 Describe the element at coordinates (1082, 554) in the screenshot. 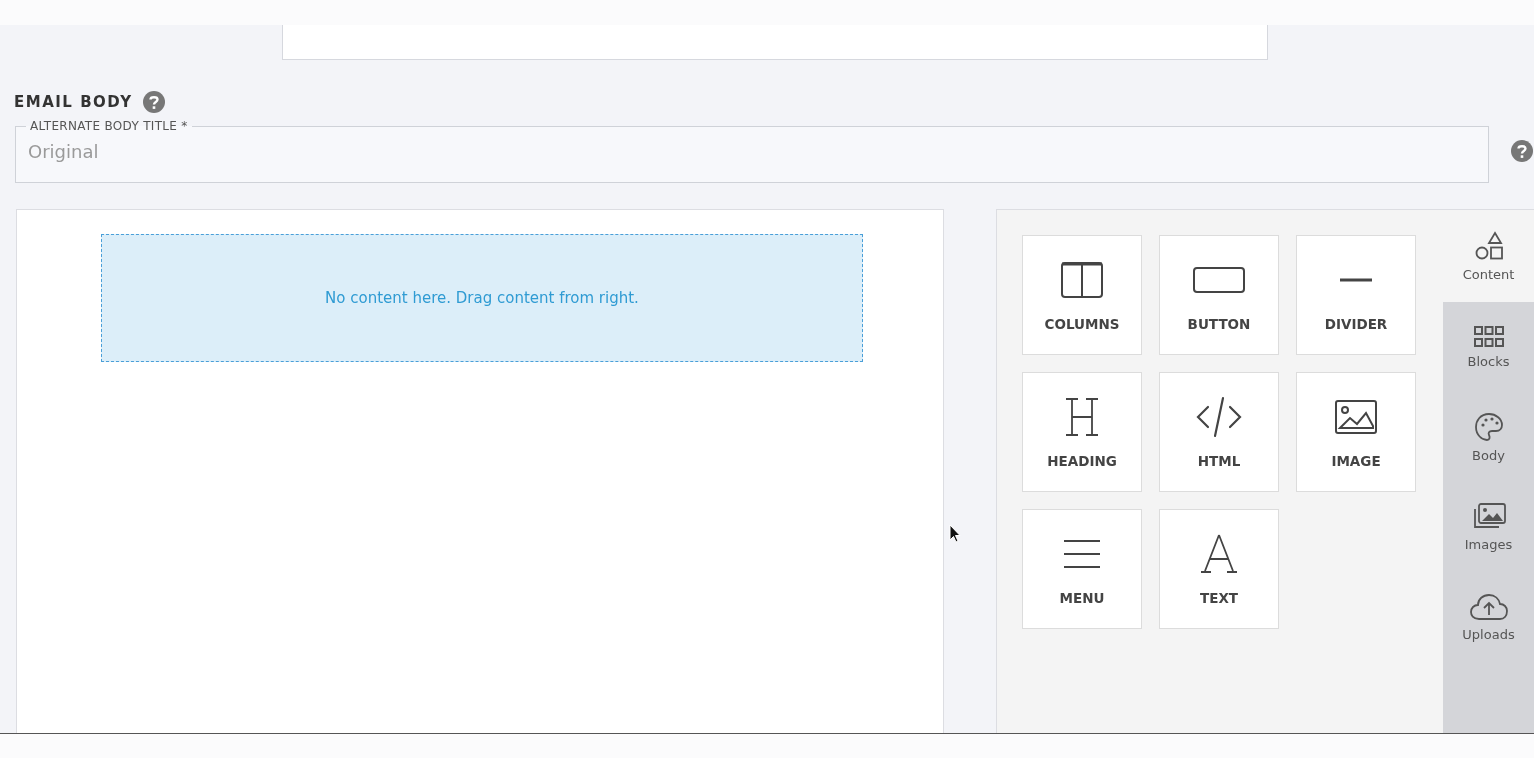

I see `menu-icon` at that location.